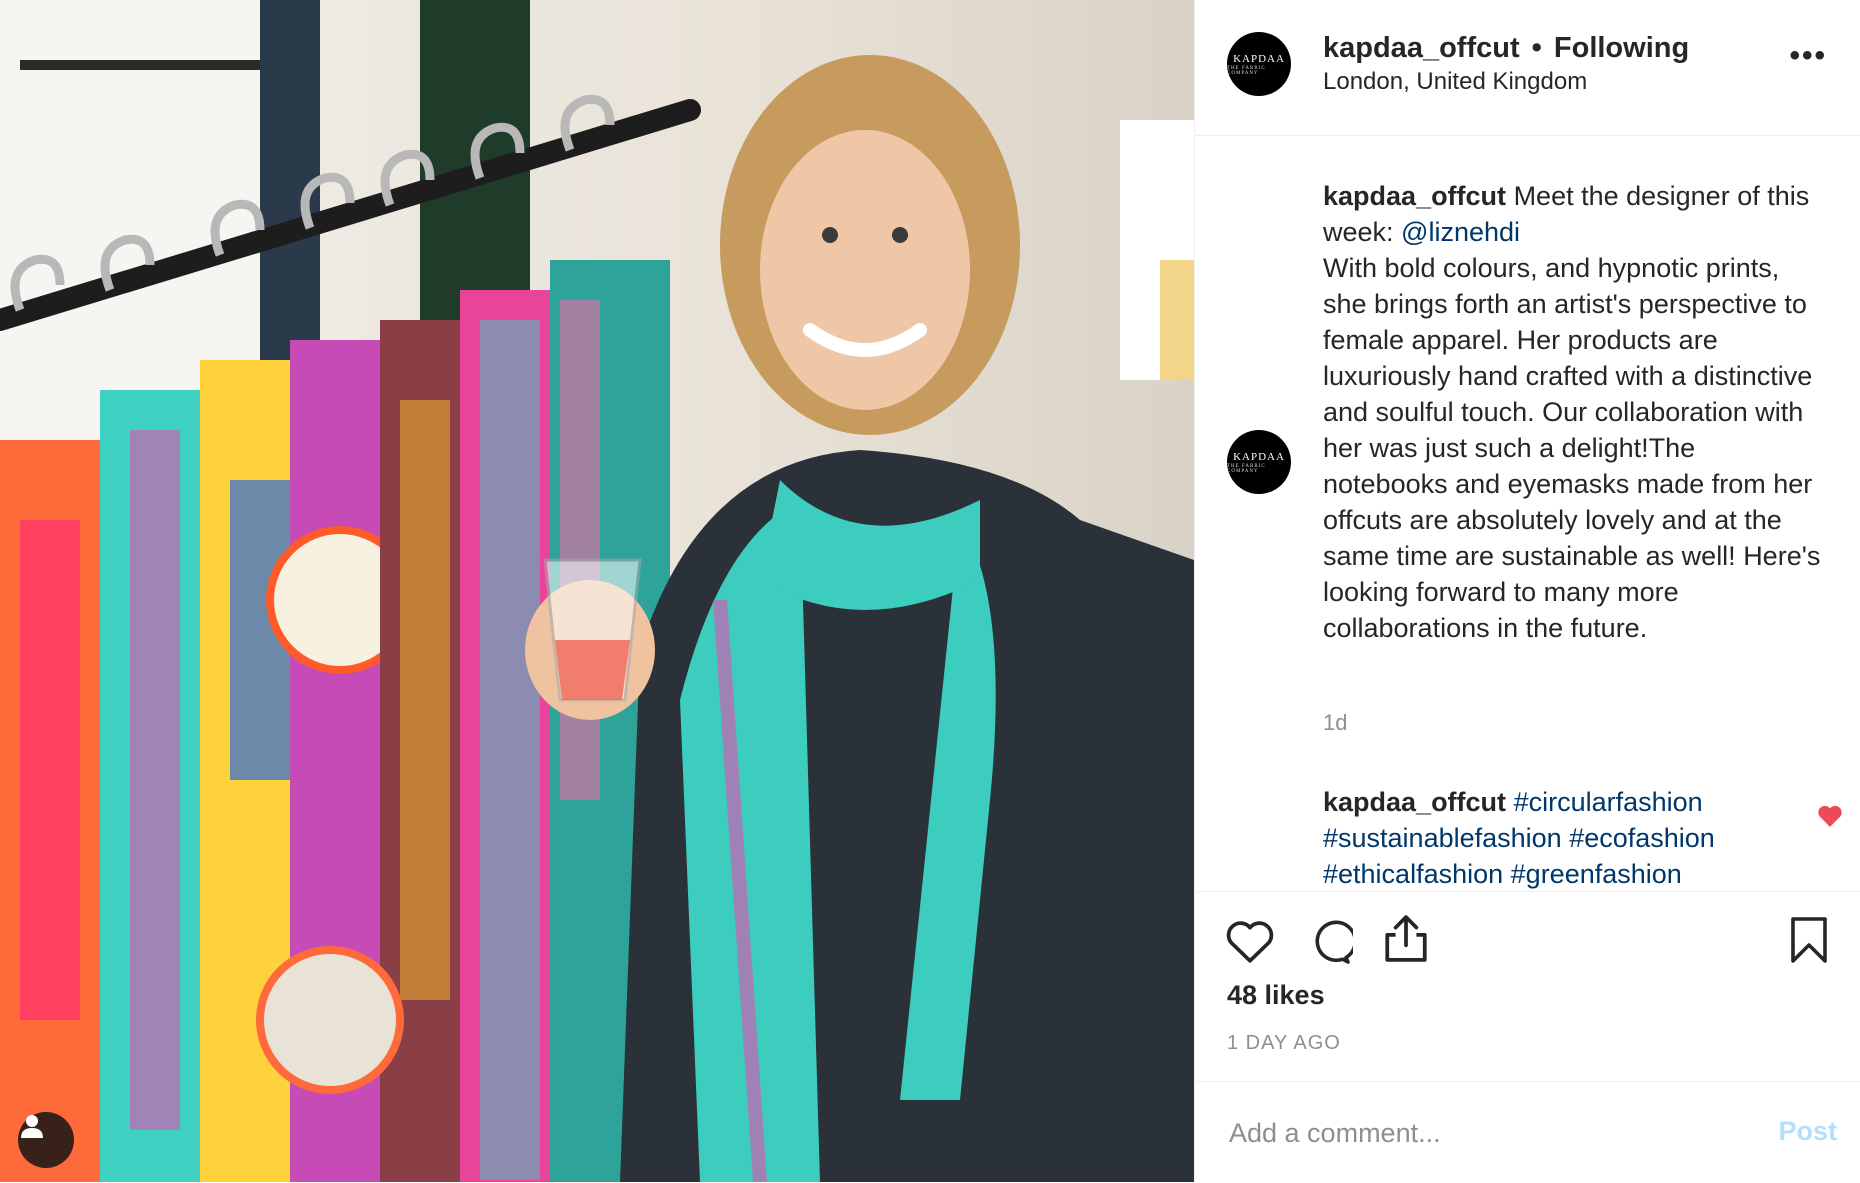  Describe the element at coordinates (1608, 802) in the screenshot. I see `hashtag-link: #circularfashion` at that location.